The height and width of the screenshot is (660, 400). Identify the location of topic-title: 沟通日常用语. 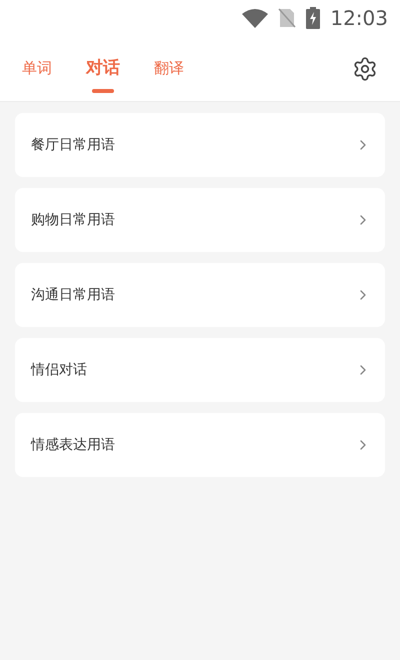
(73, 295).